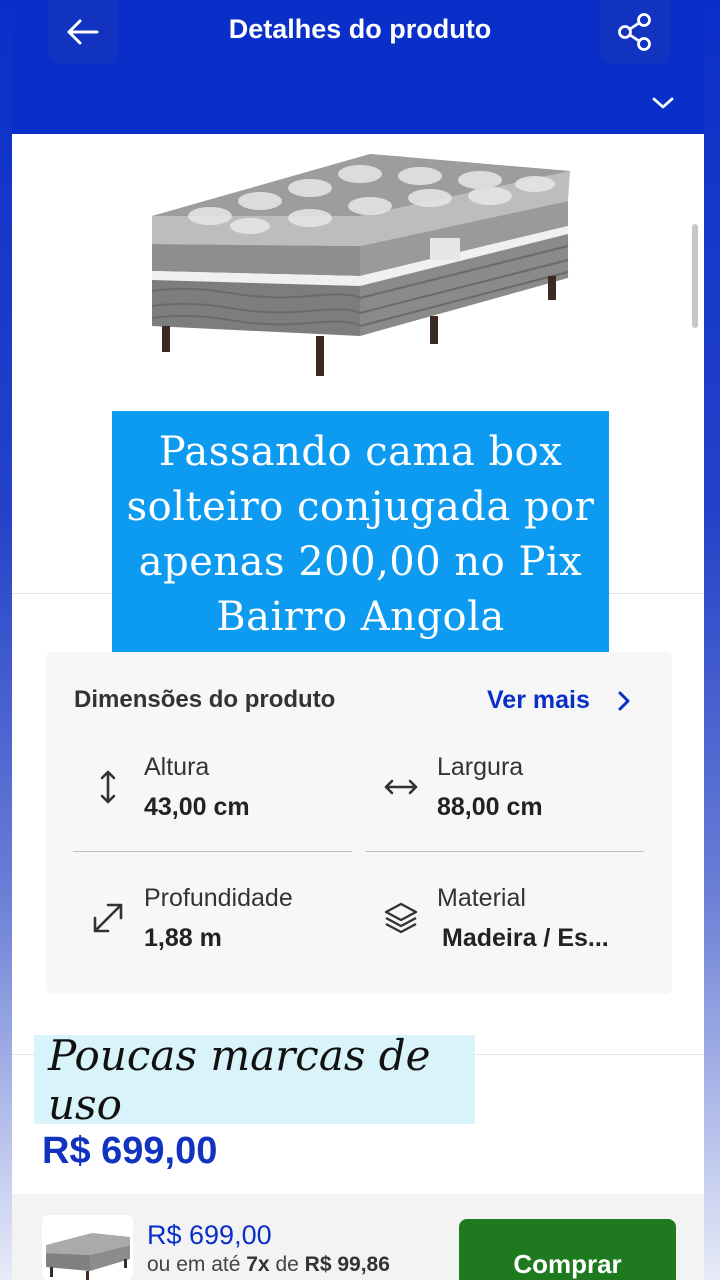  I want to click on material-label: Material, so click(481, 898).